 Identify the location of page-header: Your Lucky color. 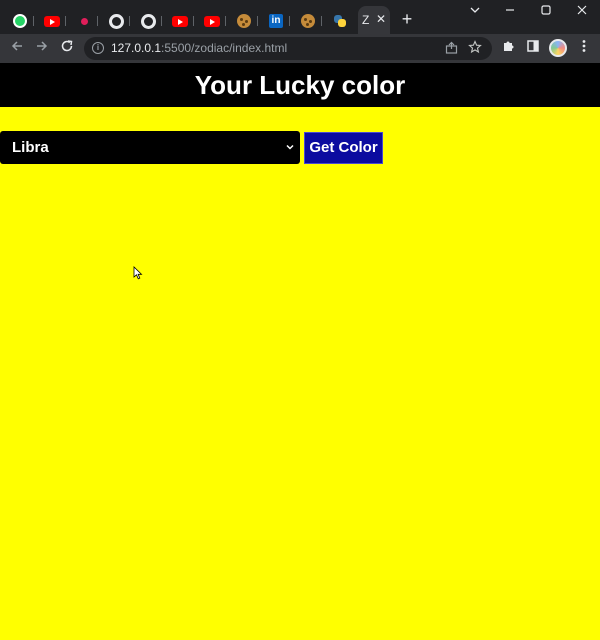
(300, 85).